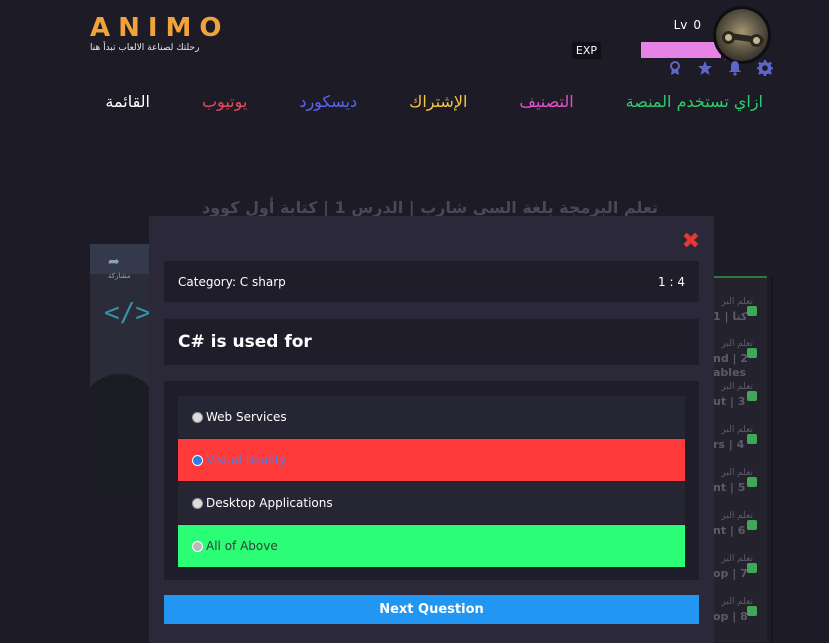  What do you see at coordinates (127, 101) in the screenshot?
I see `nav-menu: القائمة` at bounding box center [127, 101].